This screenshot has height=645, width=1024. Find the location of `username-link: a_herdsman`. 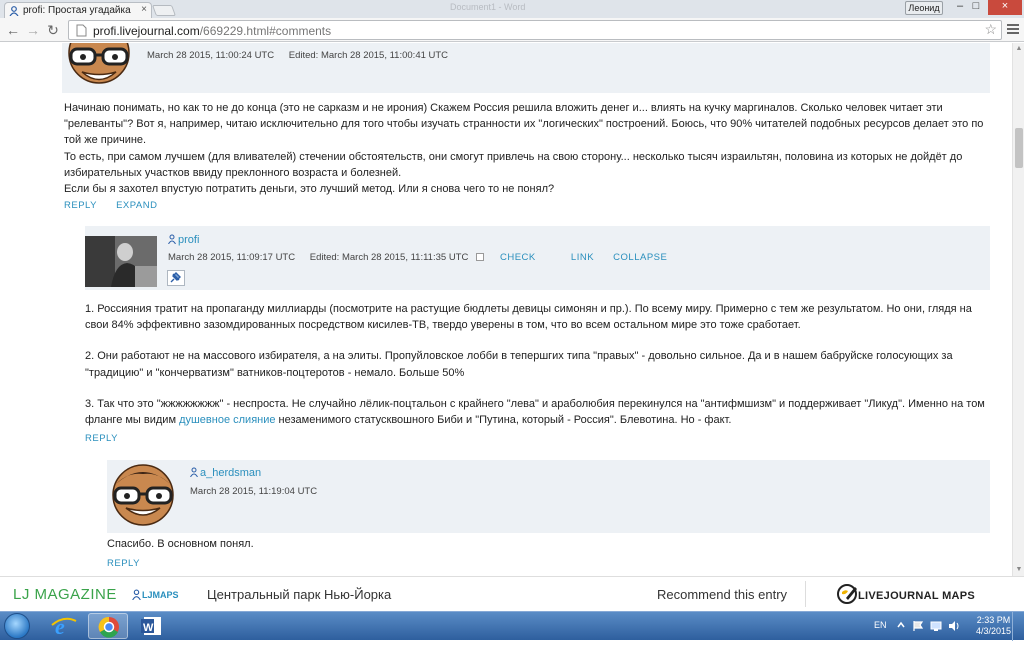

username-link: a_herdsman is located at coordinates (225, 473).